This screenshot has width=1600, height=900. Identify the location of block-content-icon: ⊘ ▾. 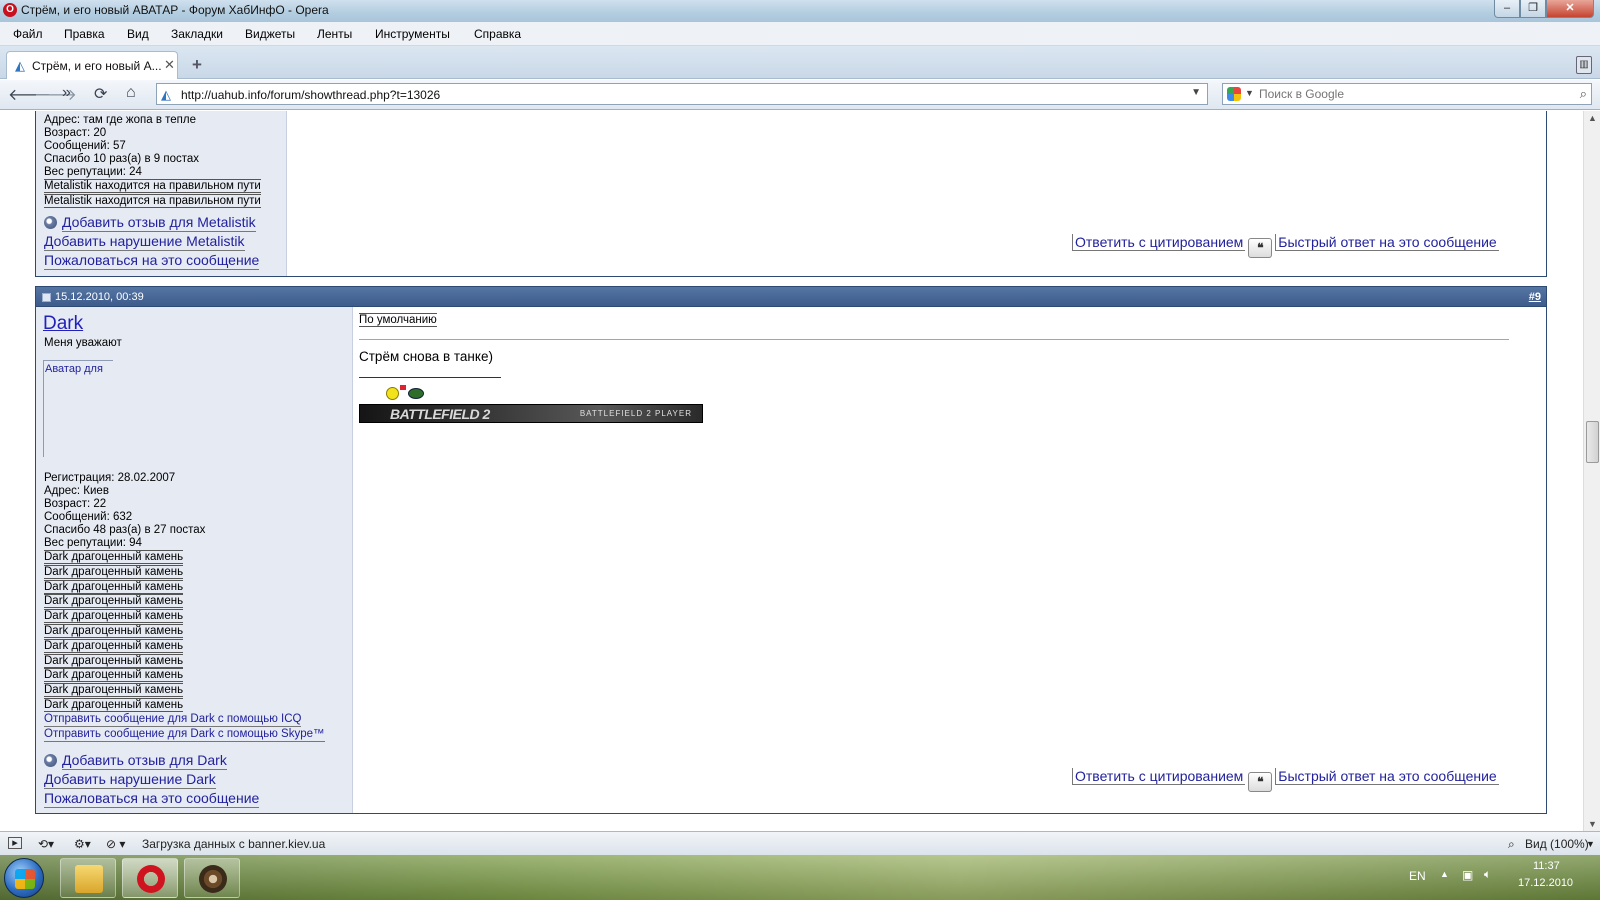
(115, 844).